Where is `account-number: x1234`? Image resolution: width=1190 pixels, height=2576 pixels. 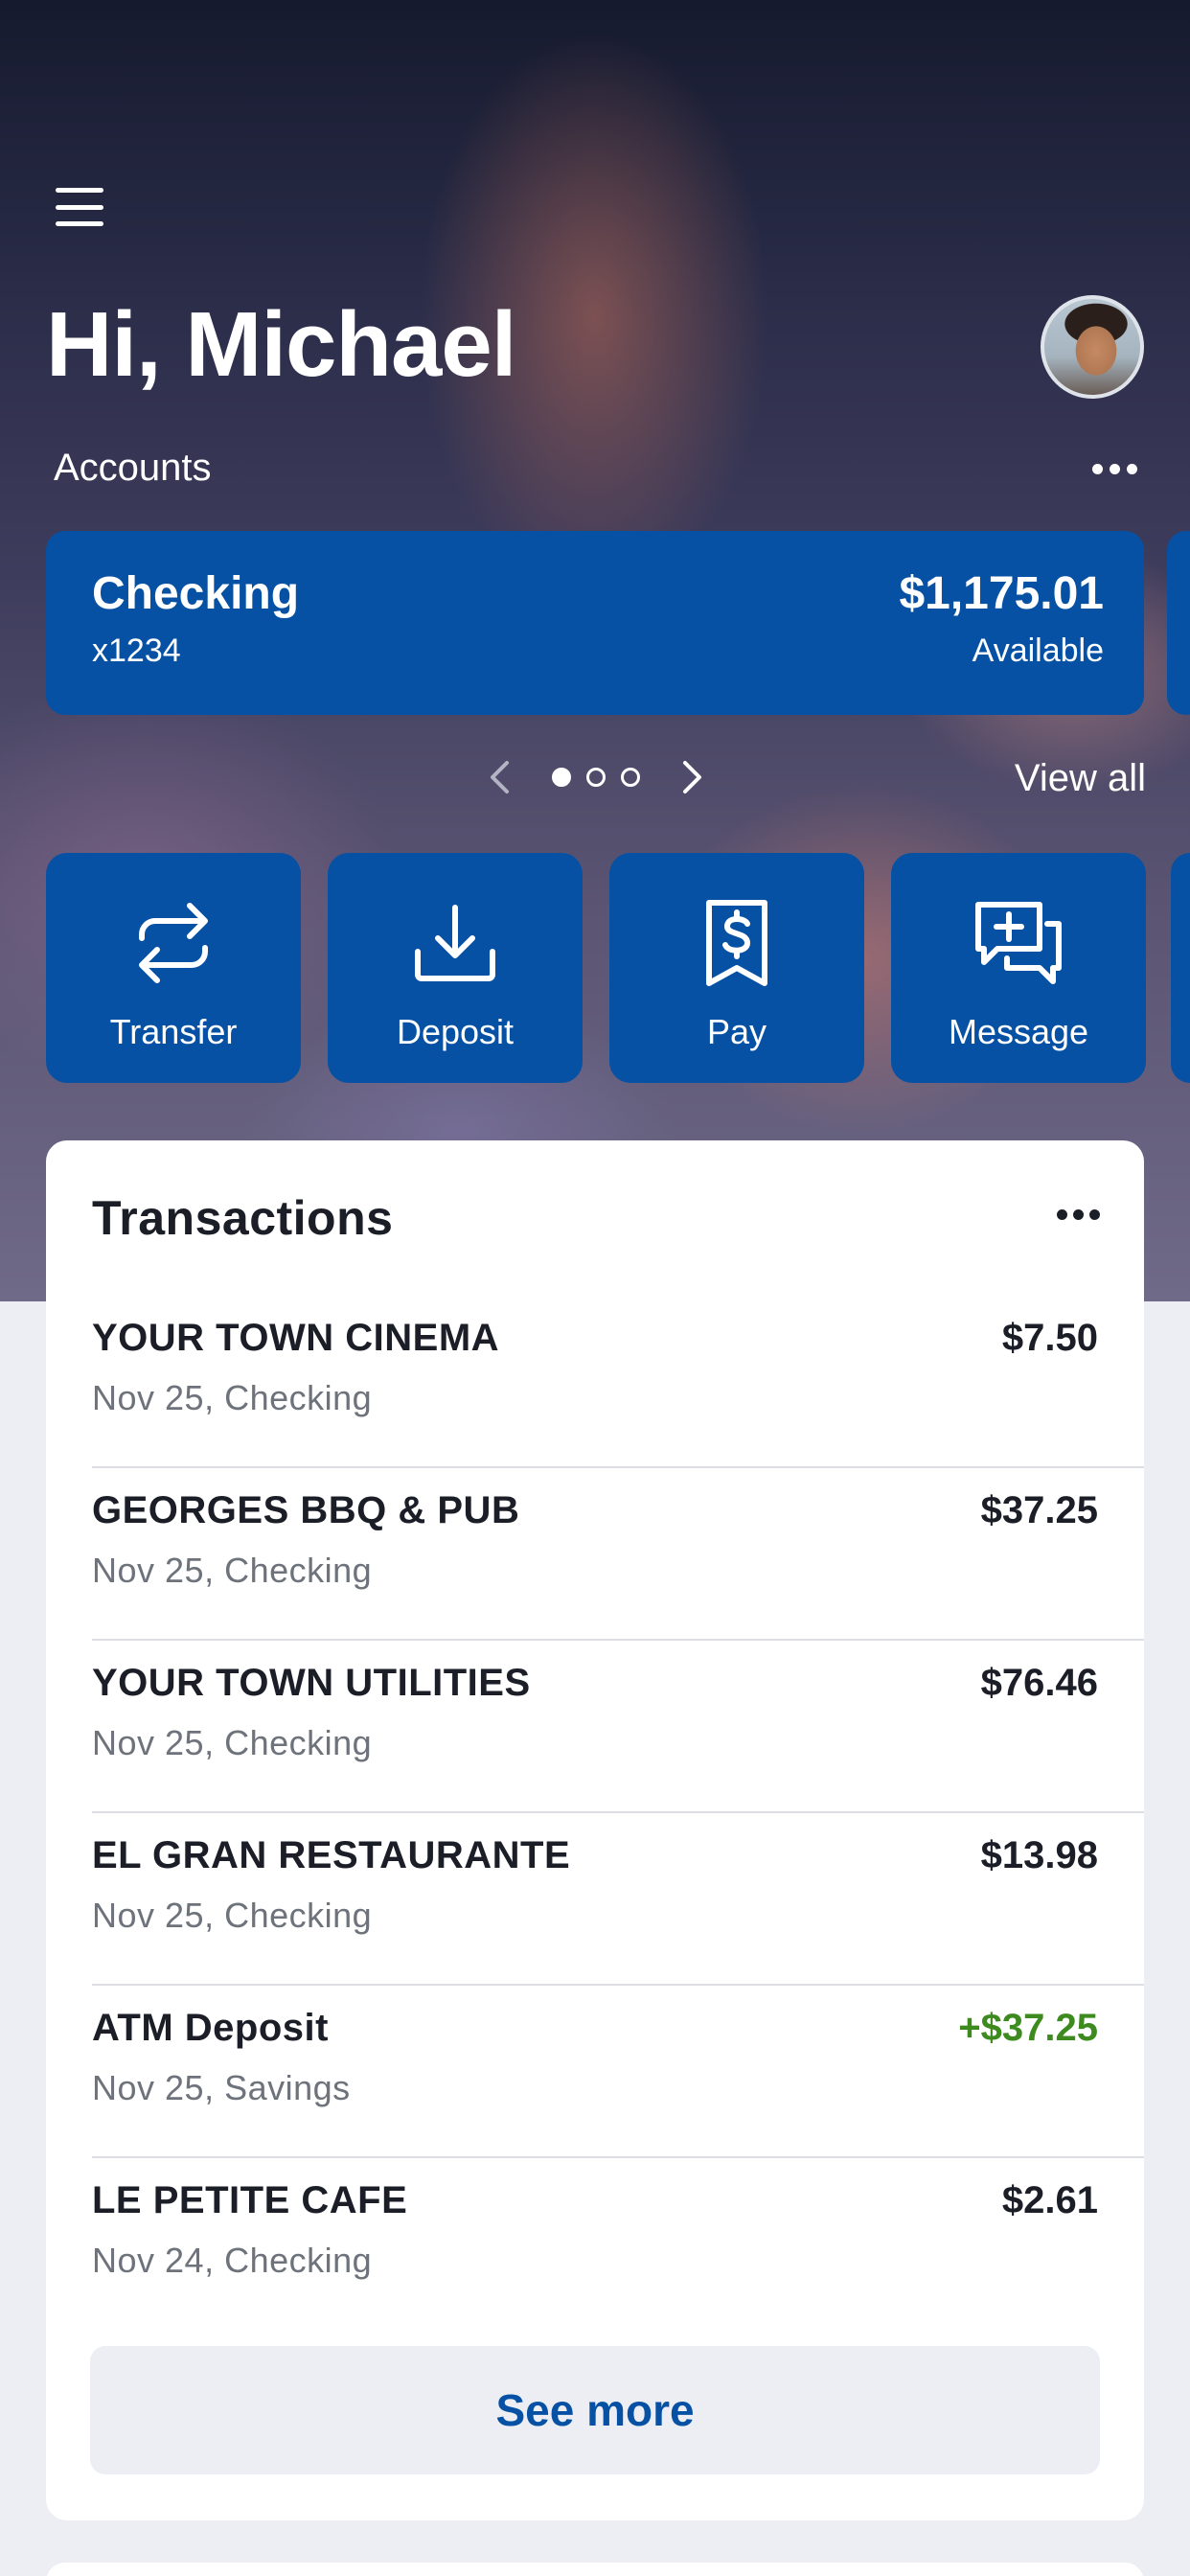
account-number: x1234 is located at coordinates (136, 650).